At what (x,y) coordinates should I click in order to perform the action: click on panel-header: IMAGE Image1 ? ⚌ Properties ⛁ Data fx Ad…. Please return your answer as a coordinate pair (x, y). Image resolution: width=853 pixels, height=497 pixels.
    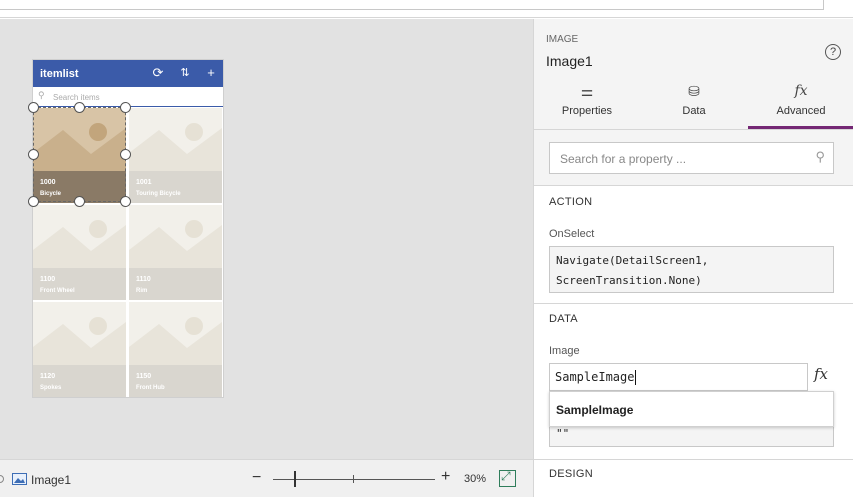
    Looking at the image, I should click on (693, 74).